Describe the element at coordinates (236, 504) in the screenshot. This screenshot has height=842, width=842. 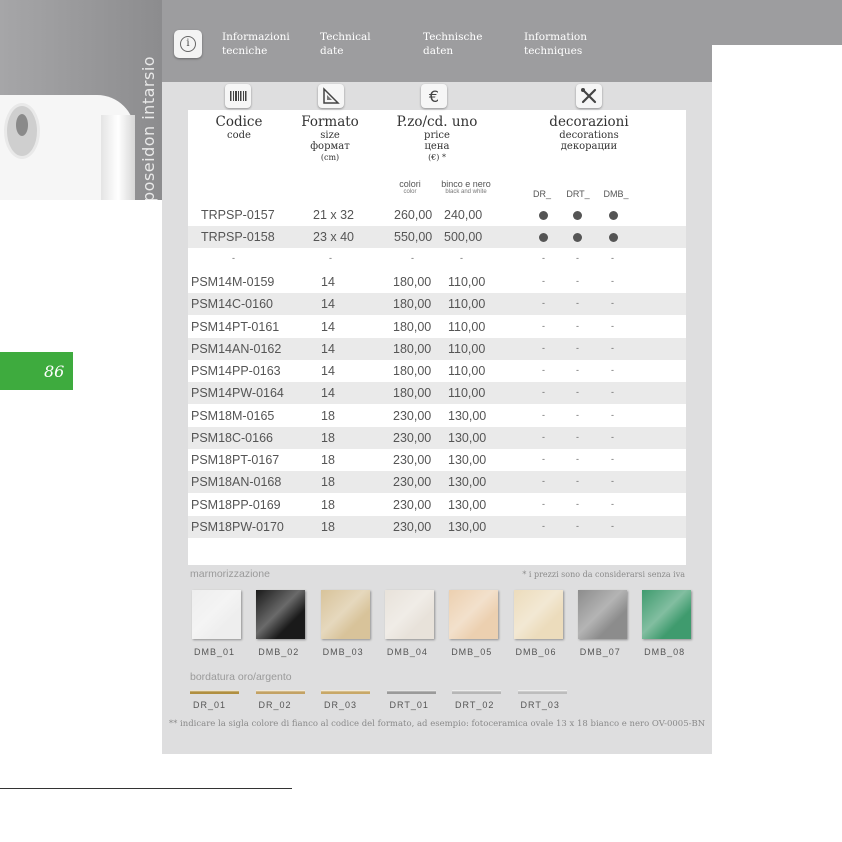
I see `row-code: PSM18PP-0169` at that location.